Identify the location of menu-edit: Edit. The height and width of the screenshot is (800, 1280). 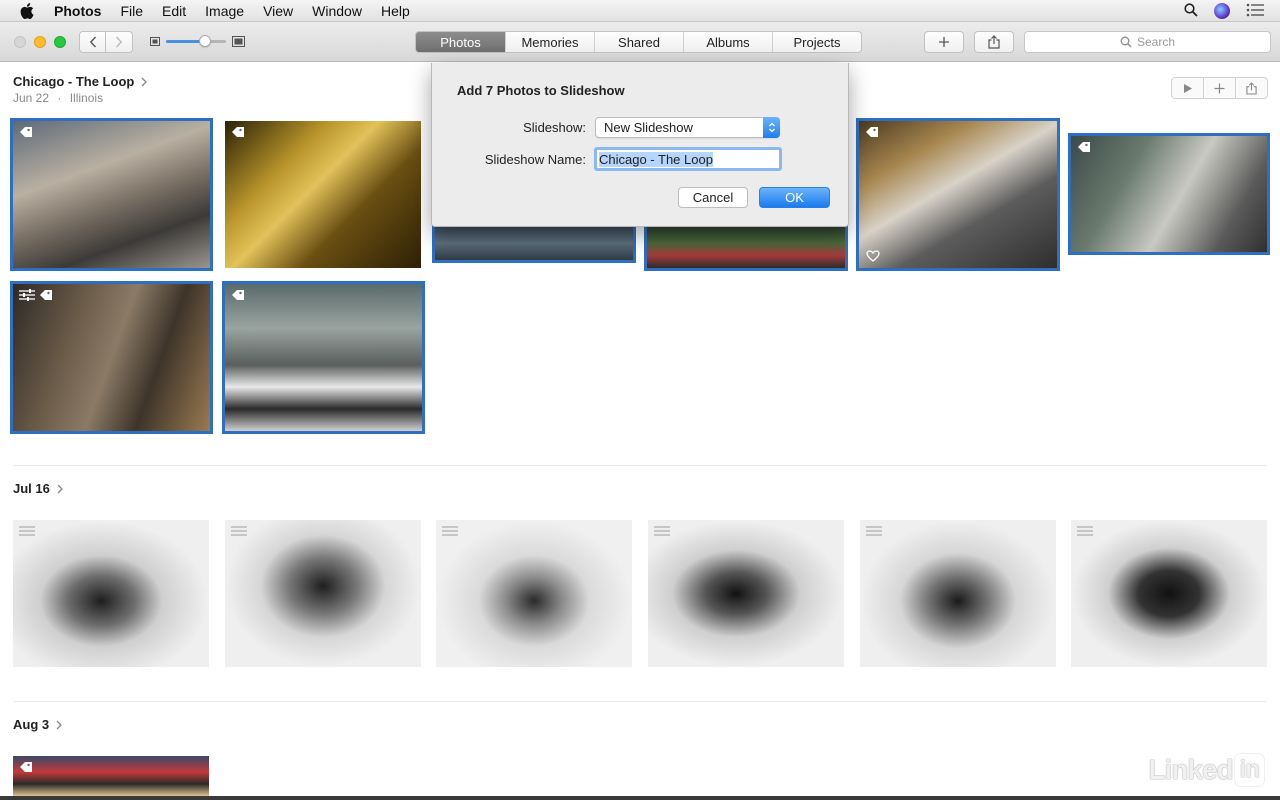
(174, 11).